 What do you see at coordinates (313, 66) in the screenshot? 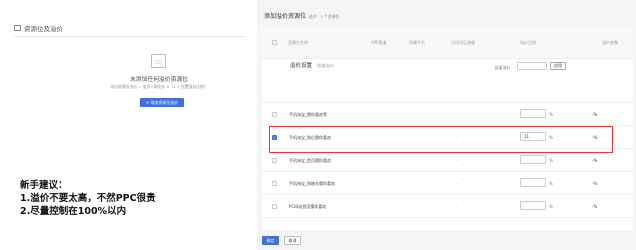
I see `bulk-setting-label: 溢价设置 （批量溢价）` at bounding box center [313, 66].